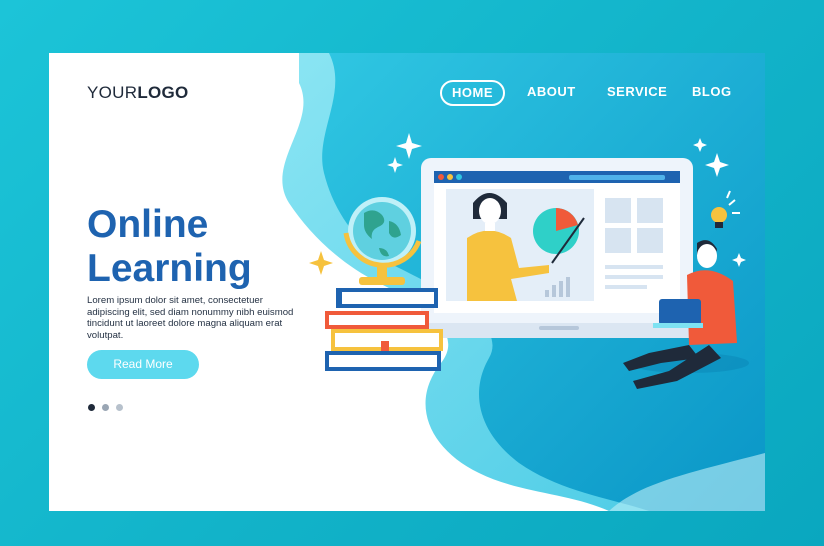  I want to click on sparkle-icon, so click(321, 263).